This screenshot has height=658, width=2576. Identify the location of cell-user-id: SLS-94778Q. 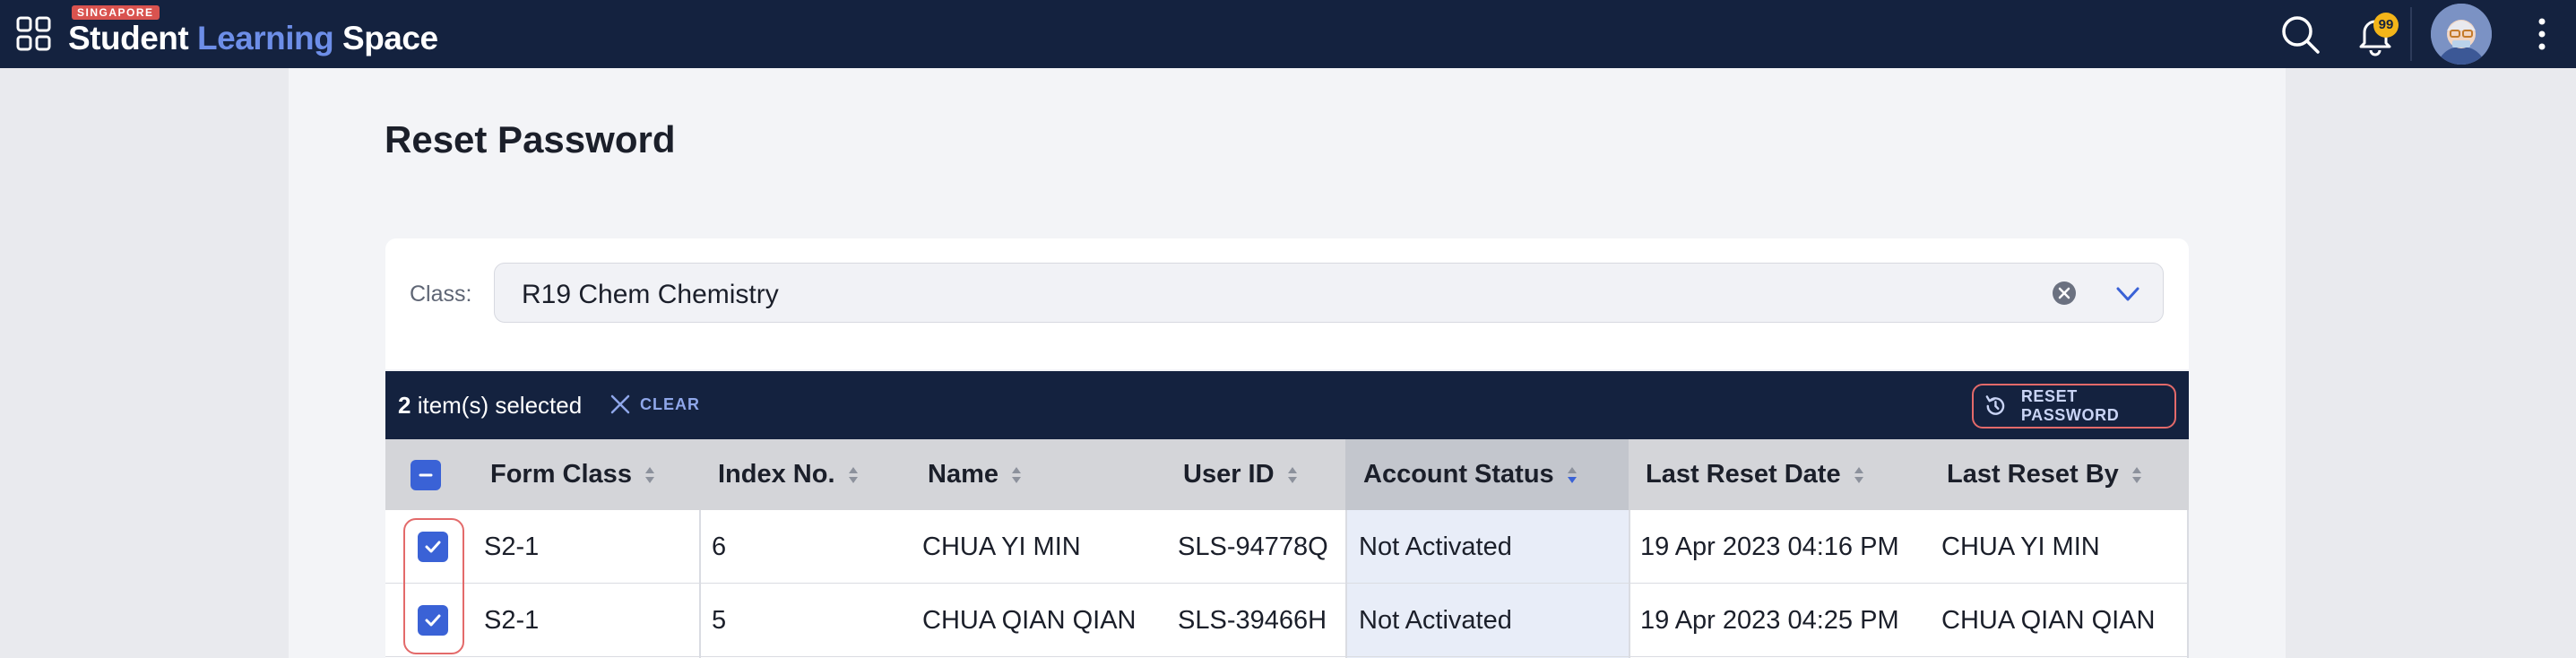
(1253, 547).